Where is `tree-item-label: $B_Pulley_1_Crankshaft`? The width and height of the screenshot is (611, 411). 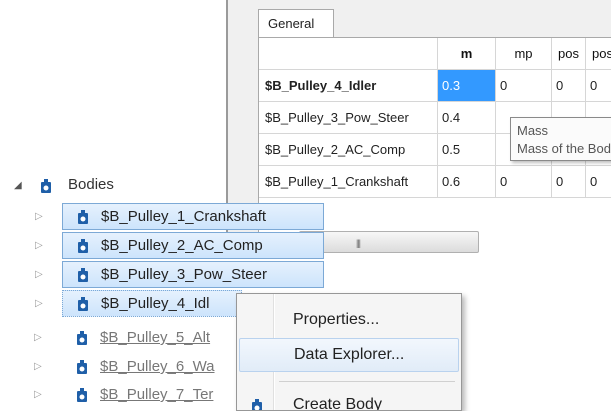
tree-item-label: $B_Pulley_1_Crankshaft is located at coordinates (184, 216).